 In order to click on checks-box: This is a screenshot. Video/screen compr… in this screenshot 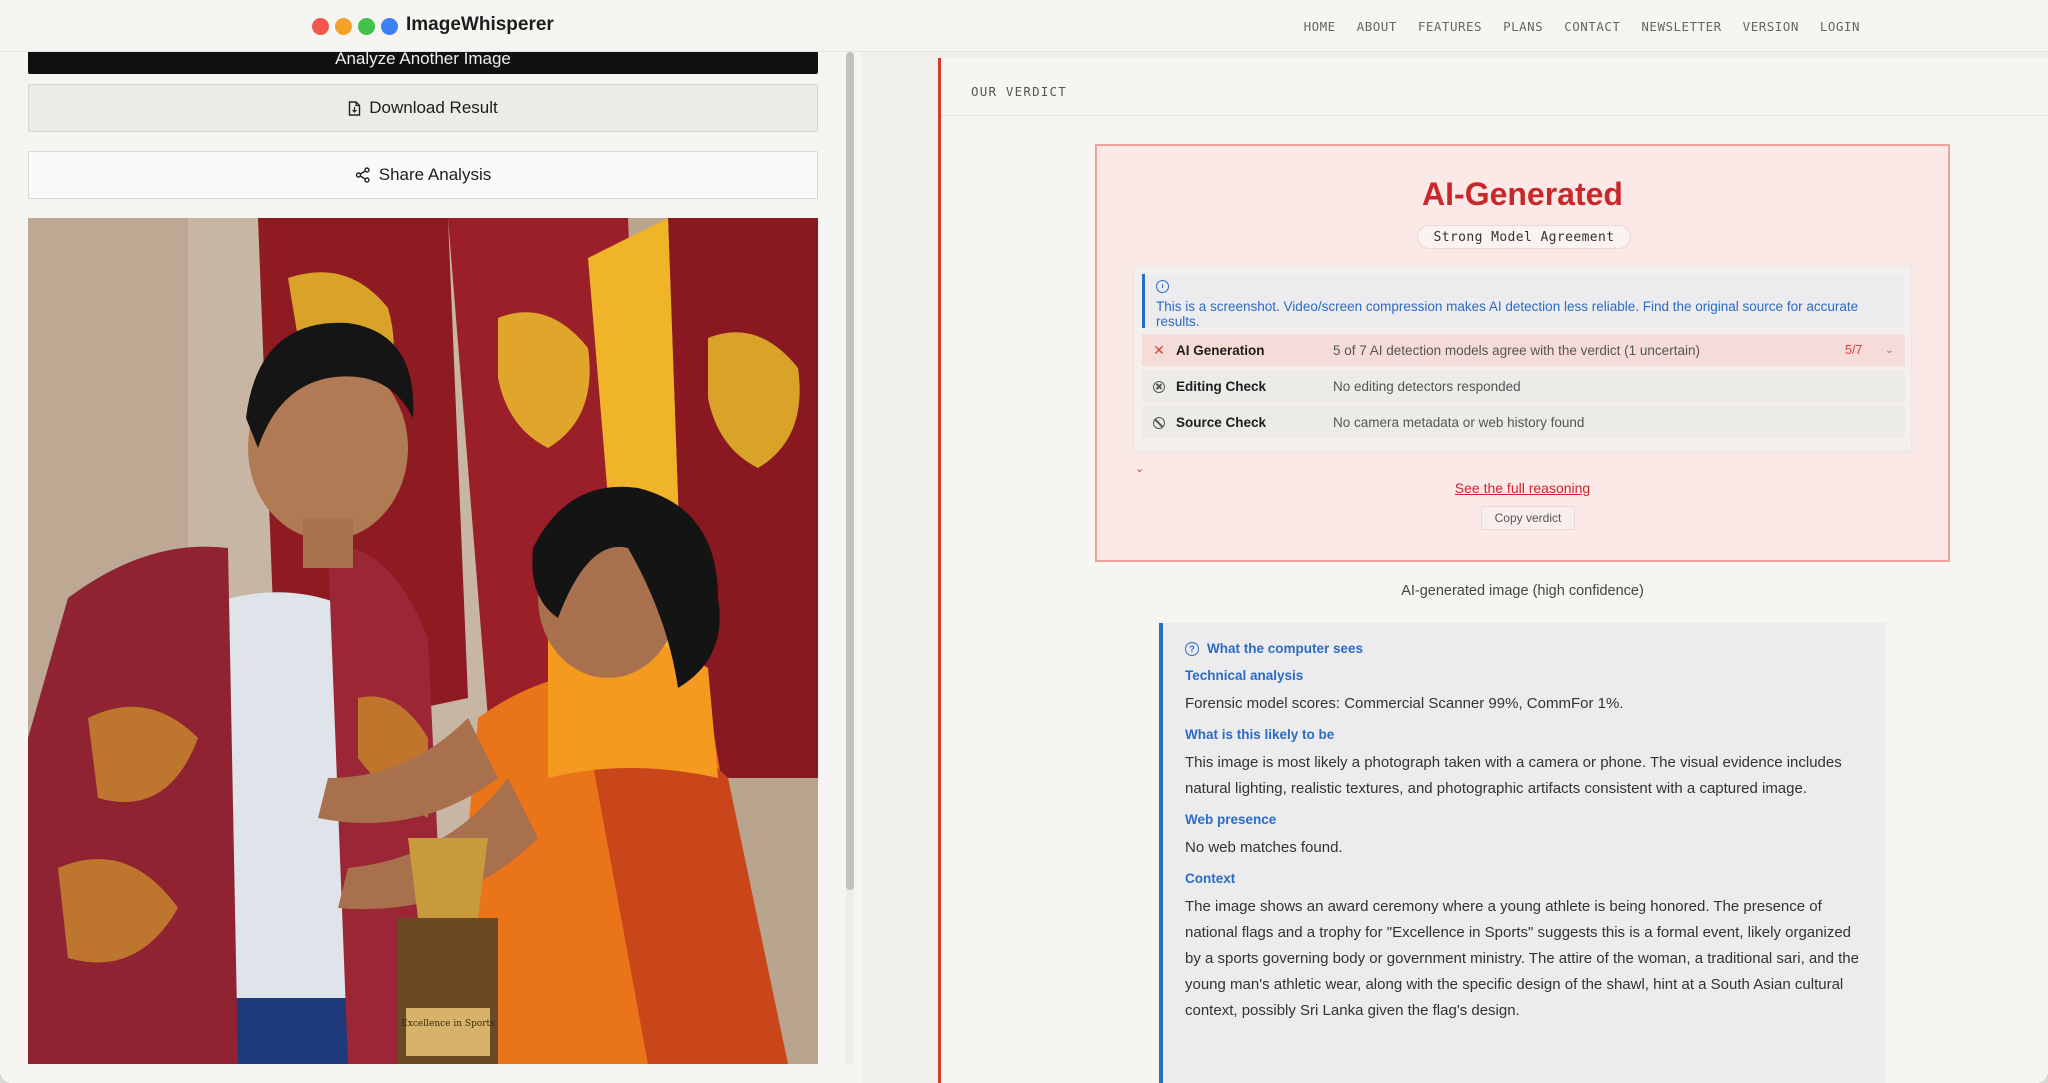, I will do `click(1522, 359)`.